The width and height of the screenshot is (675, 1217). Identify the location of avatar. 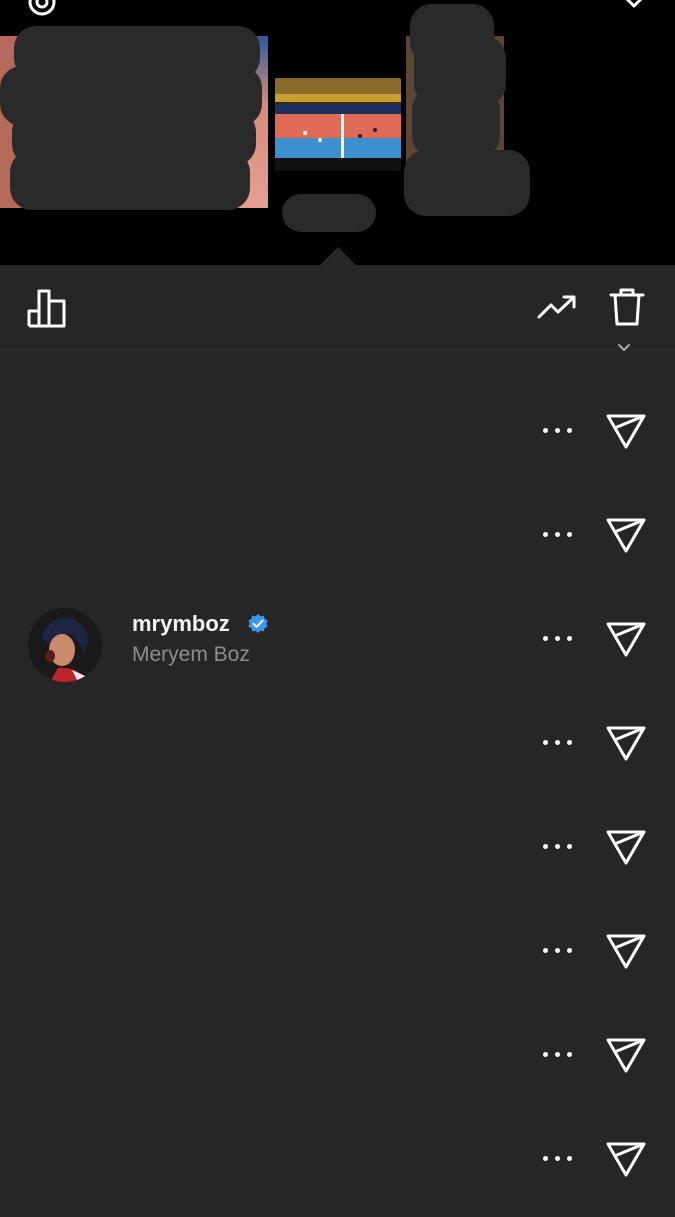
(65, 645).